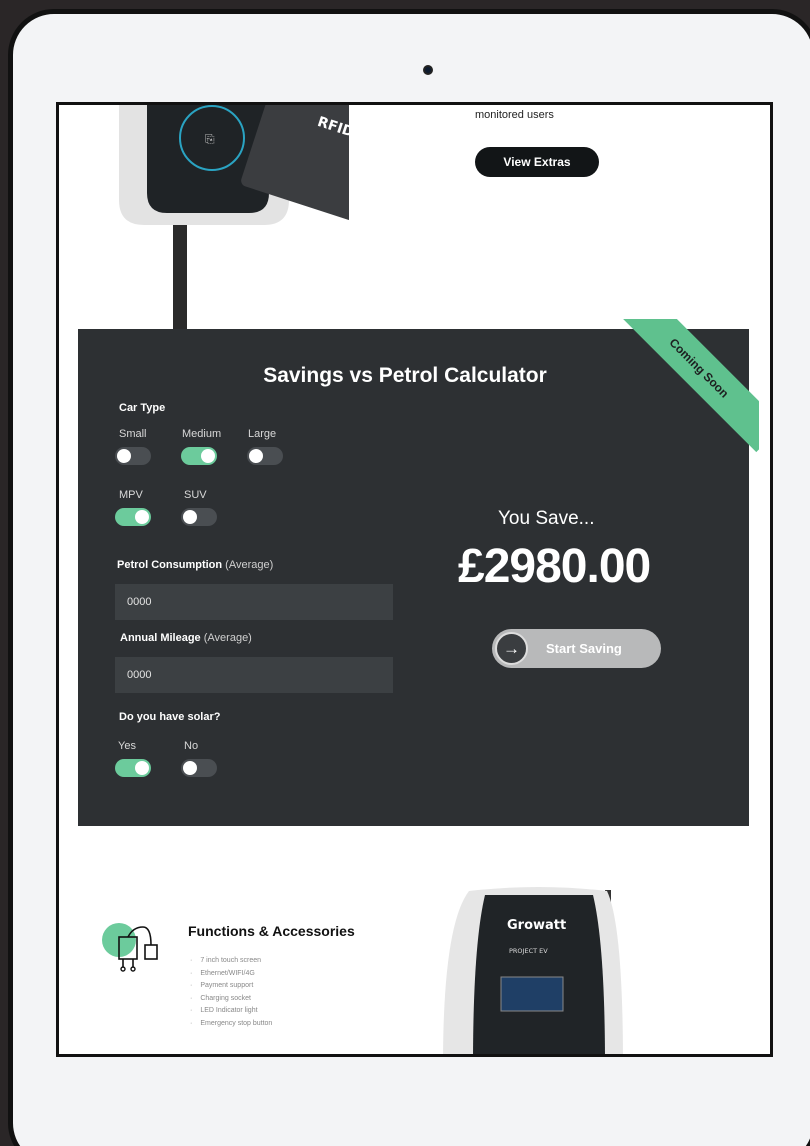  I want to click on arrow-right-icon: →, so click(511, 648).